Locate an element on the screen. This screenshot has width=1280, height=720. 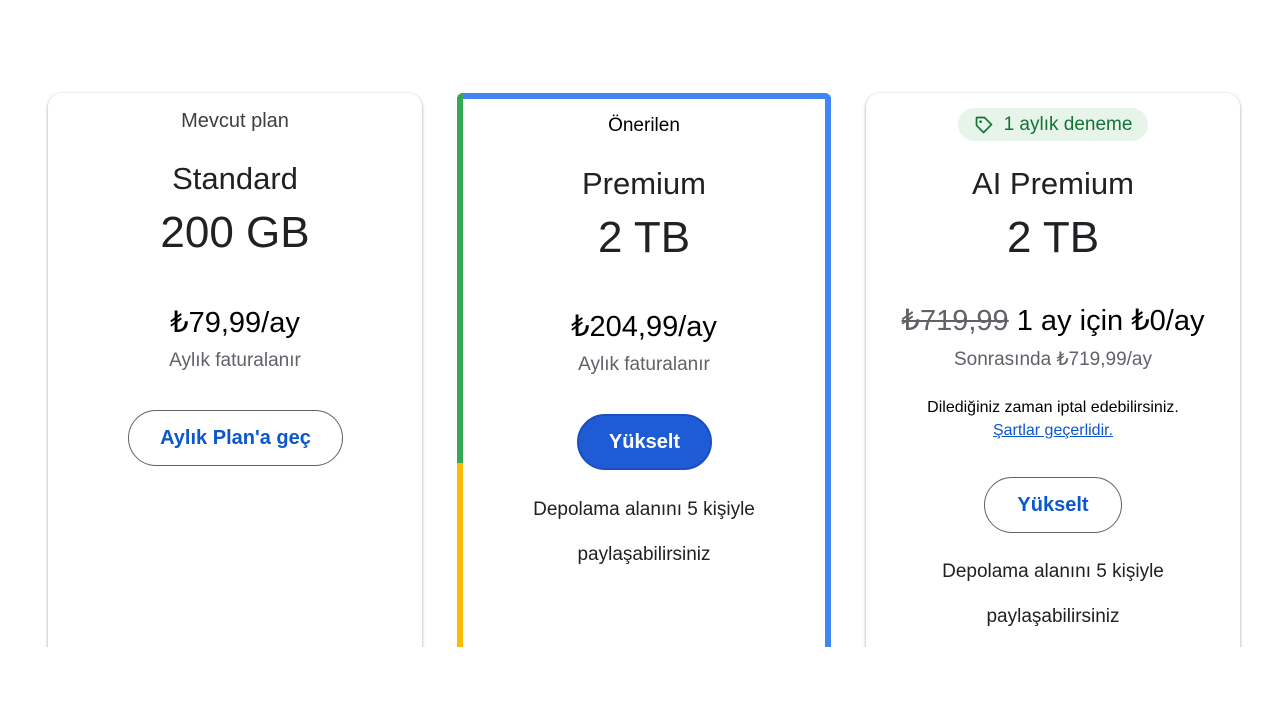
current-plan-label: Mevcut plan is located at coordinates (235, 121).